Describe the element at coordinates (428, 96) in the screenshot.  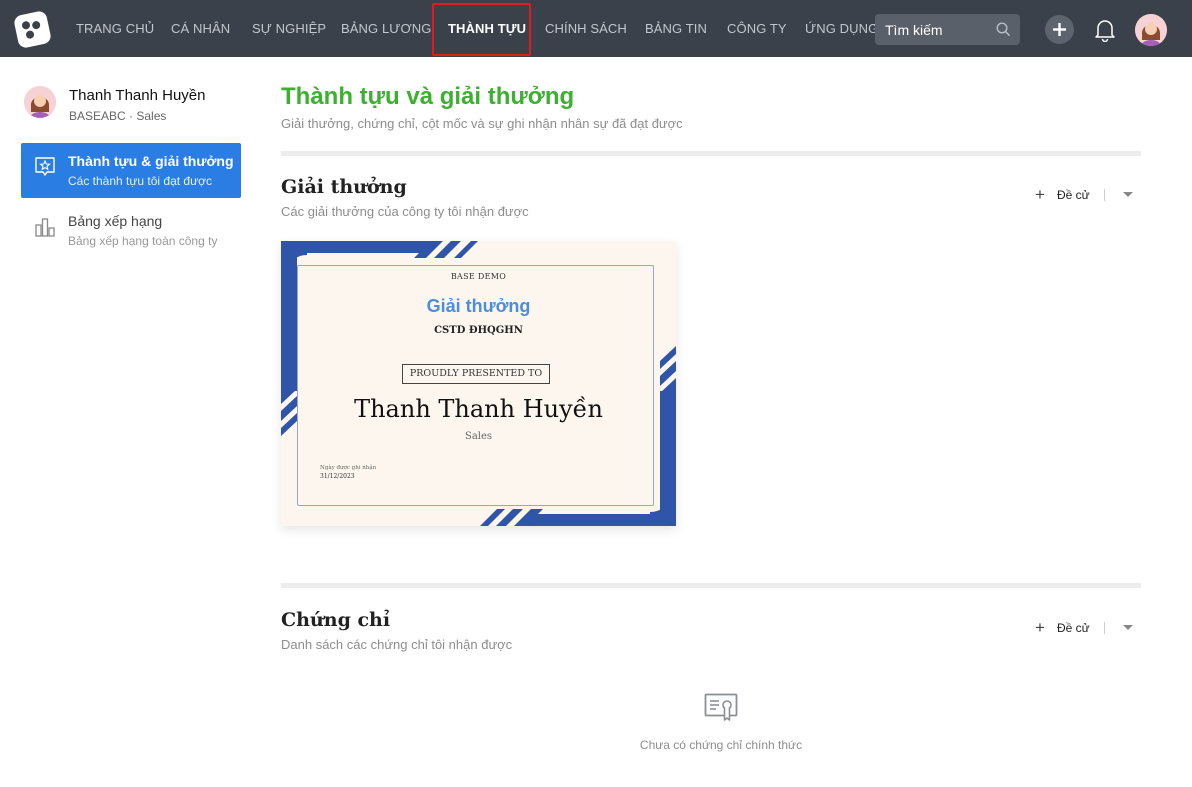
I see `page-title: Thành tựu và giải thưởng` at that location.